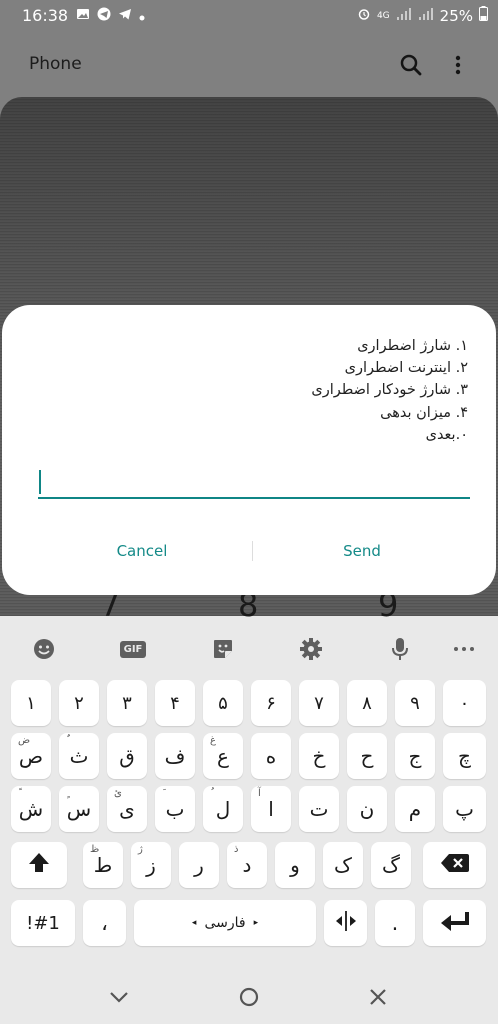 The image size is (498, 1024). Describe the element at coordinates (249, 551) in the screenshot. I see `dialog-buttons: Cancel Send` at that location.